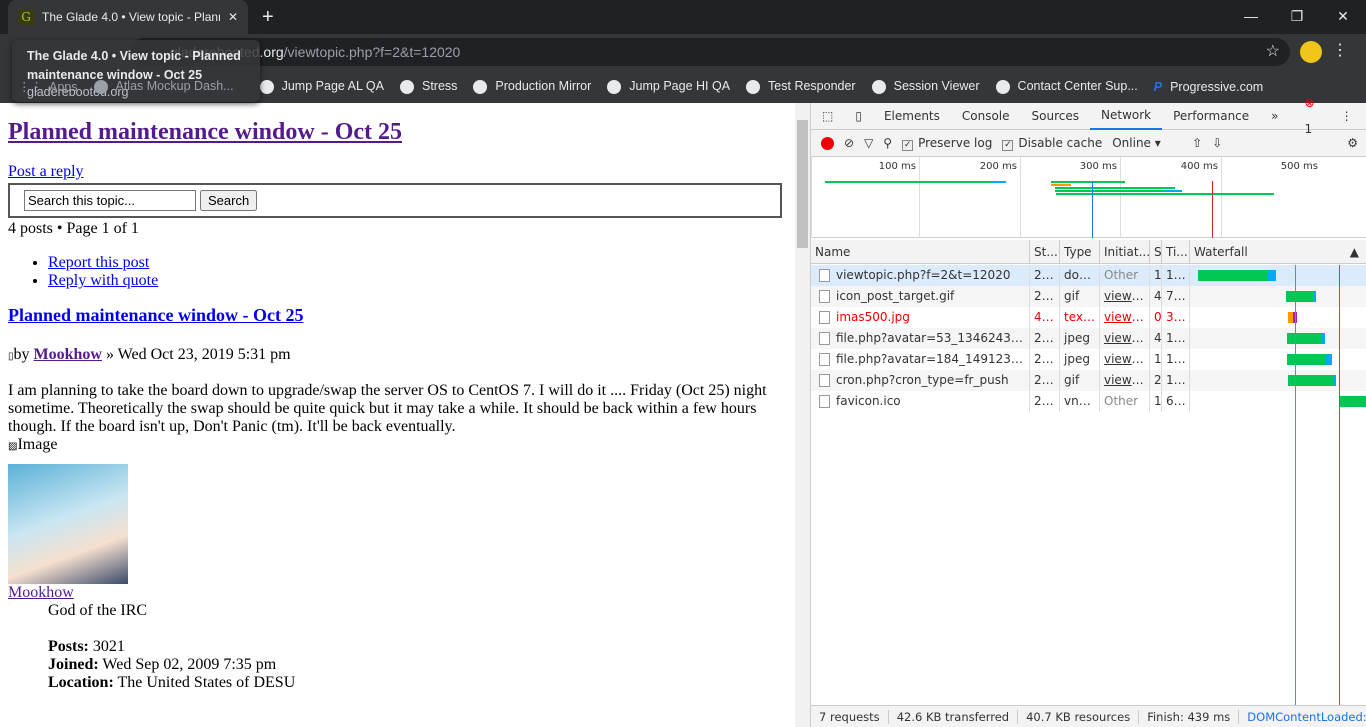 The width and height of the screenshot is (1366, 727). I want to click on preserve-log-checkbox: ✓ Preserve log, so click(947, 143).